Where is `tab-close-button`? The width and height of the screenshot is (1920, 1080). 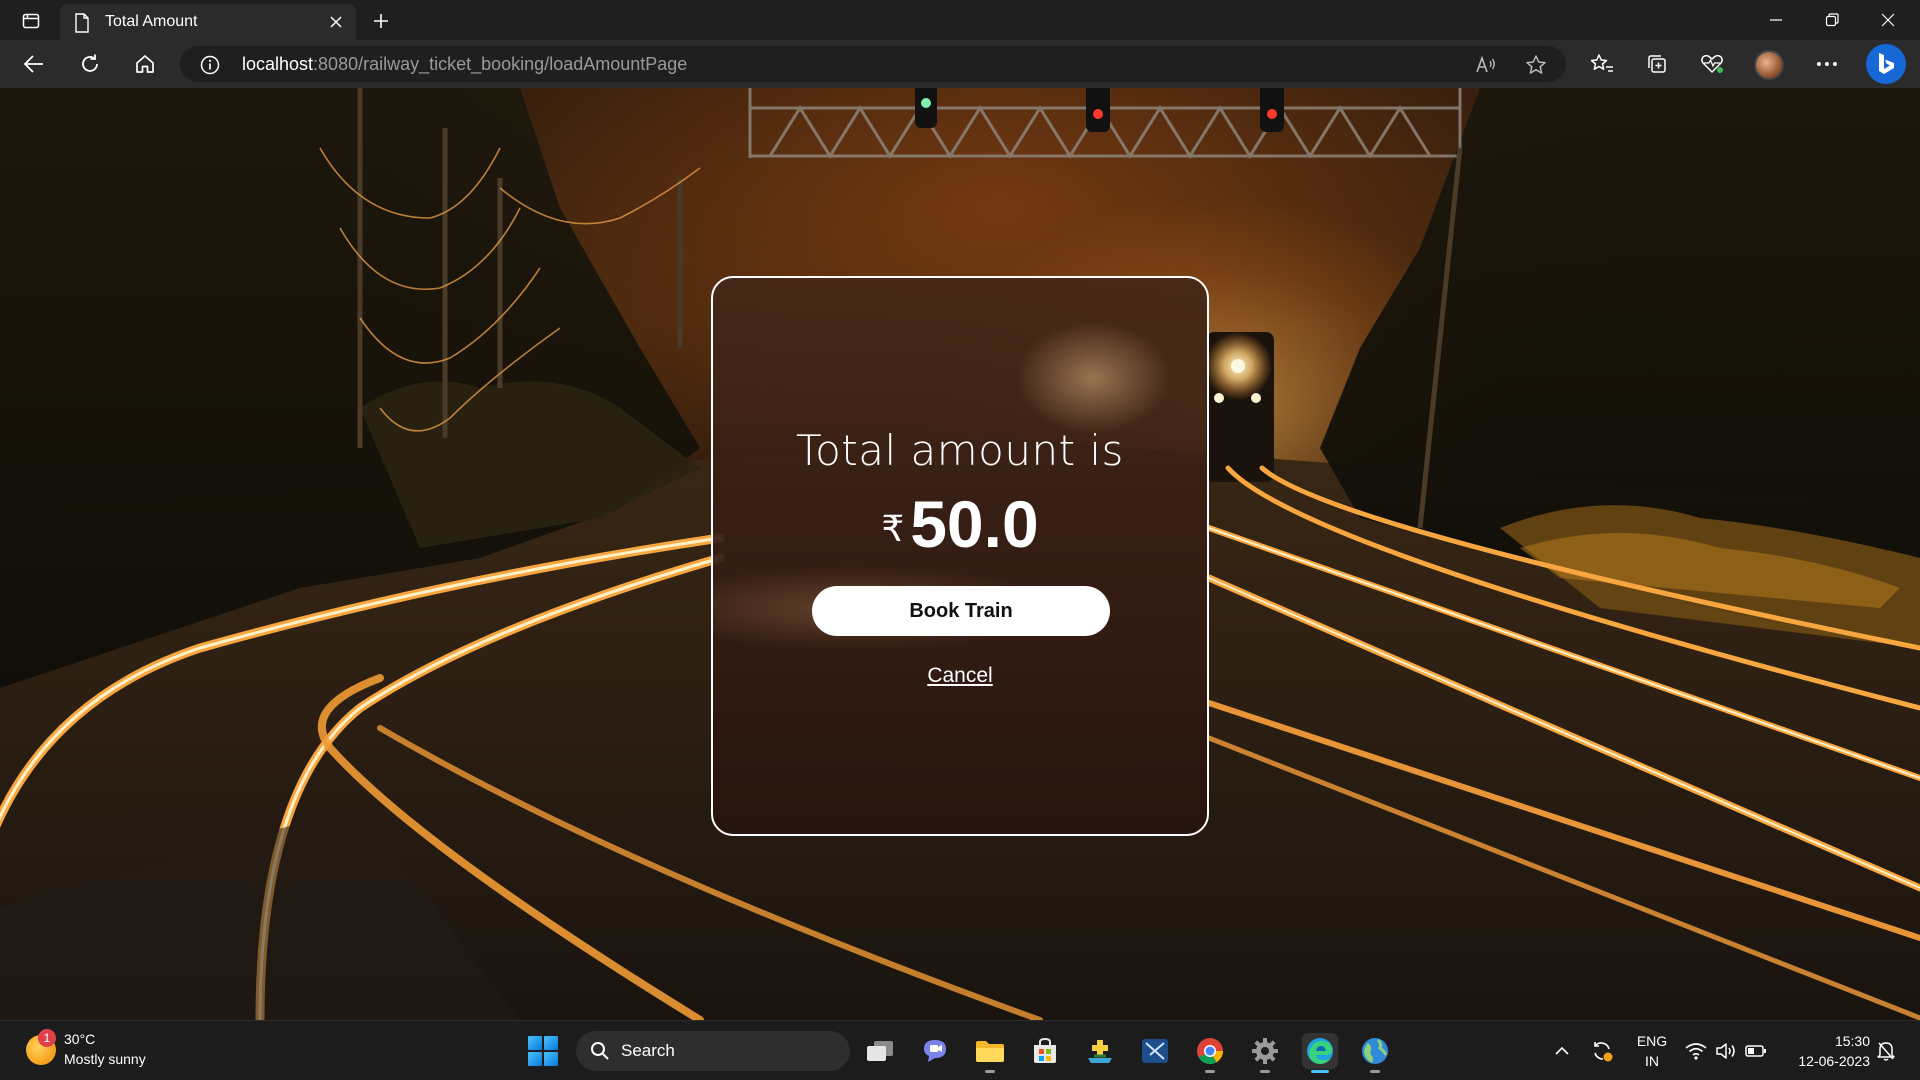
tab-close-button is located at coordinates (336, 22).